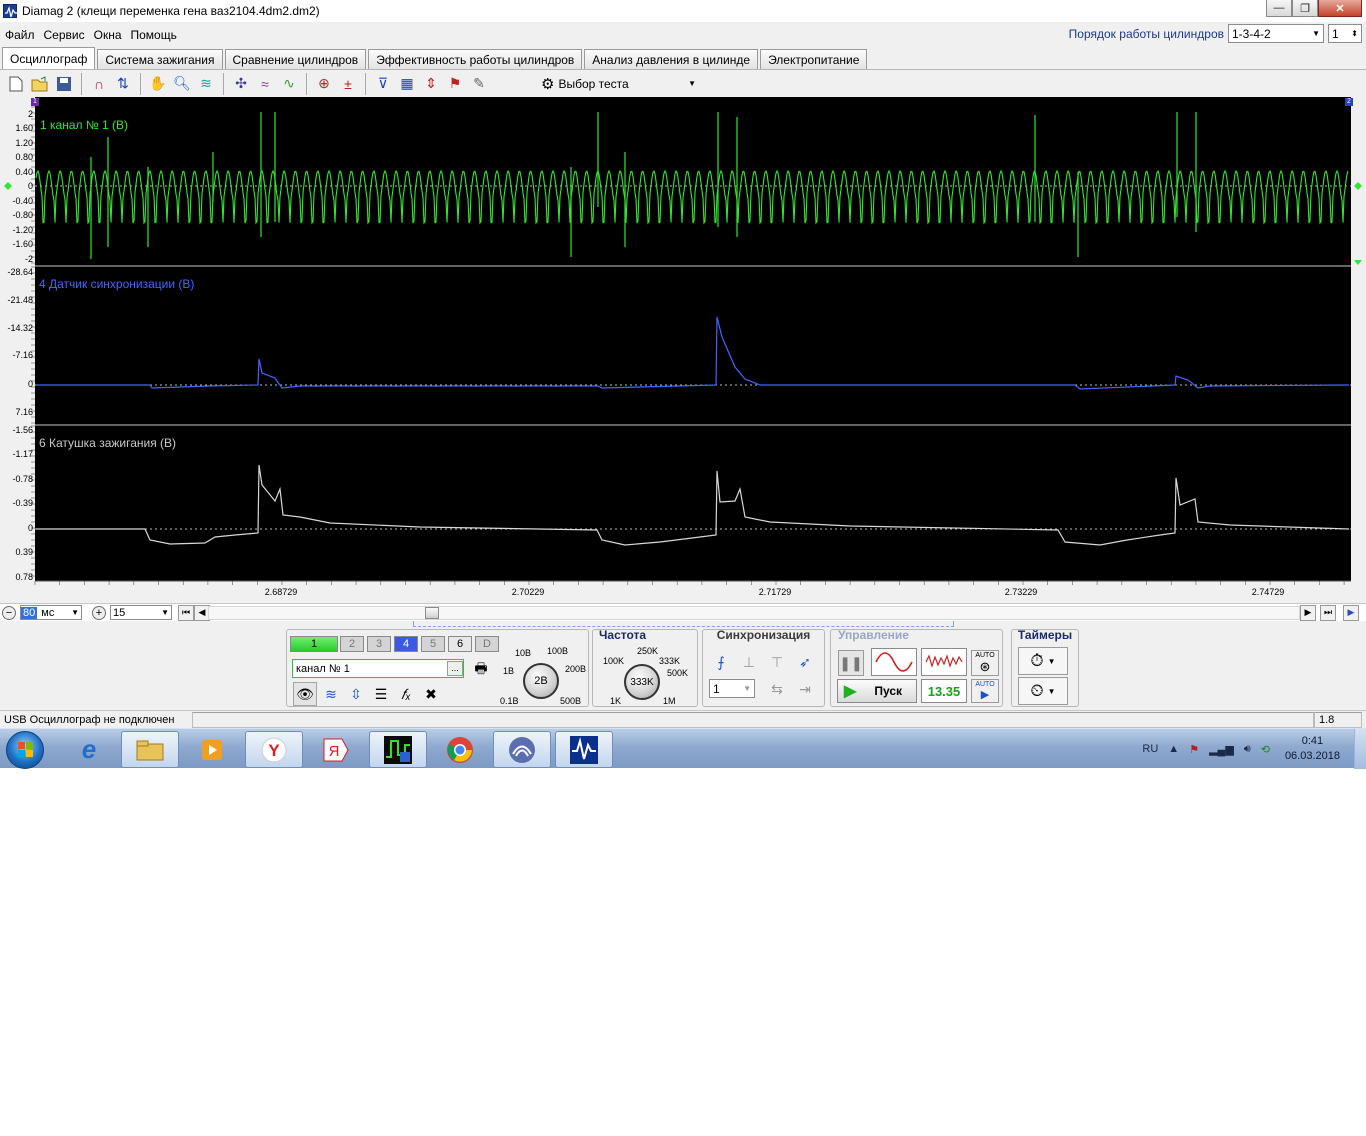  I want to click on ie-taskbar-icon: e, so click(89, 749).